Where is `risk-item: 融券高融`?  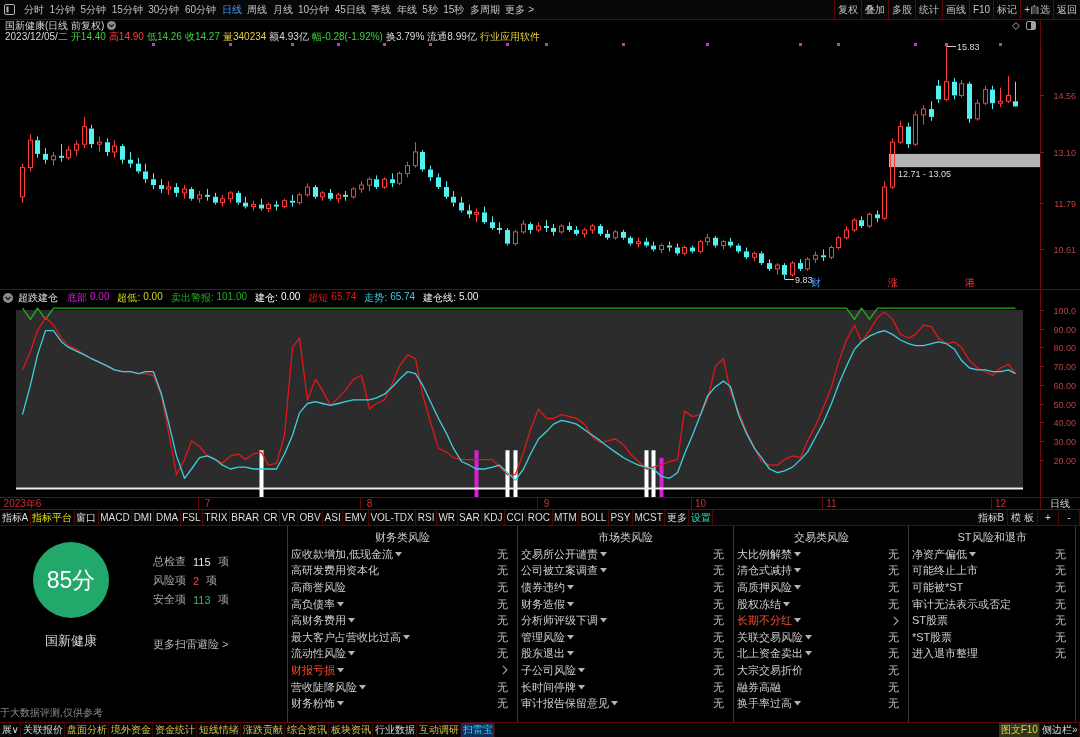 risk-item: 融券高融 is located at coordinates (759, 687).